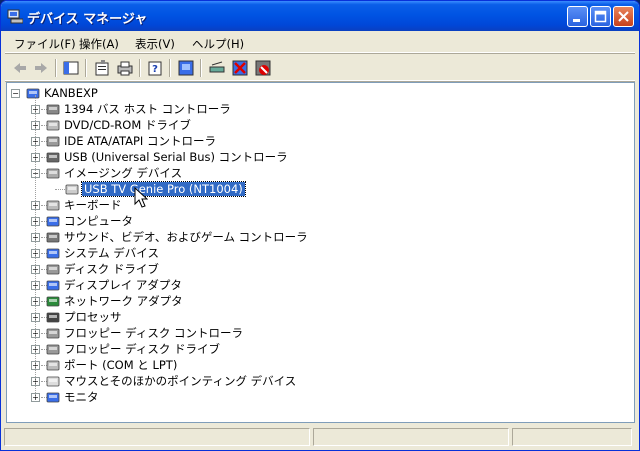 The image size is (640, 451). Describe the element at coordinates (218, 44) in the screenshot. I see `menu-help: ヘルプ(H)` at that location.